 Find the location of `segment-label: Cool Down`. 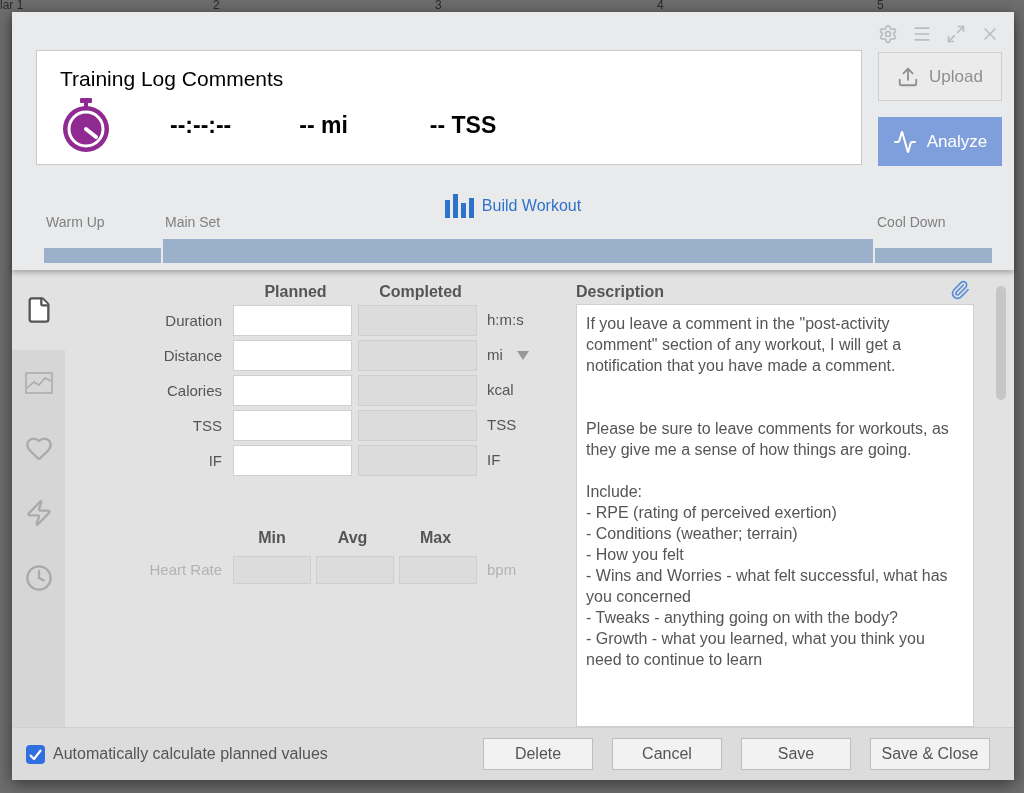

segment-label: Cool Down is located at coordinates (911, 222).